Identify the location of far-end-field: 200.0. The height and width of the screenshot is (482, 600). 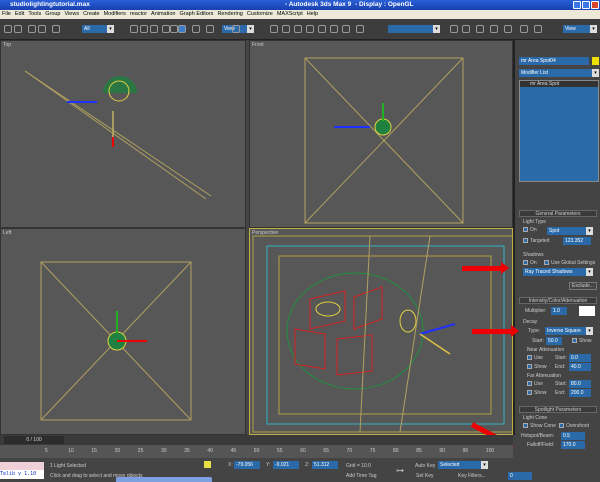
(580, 393).